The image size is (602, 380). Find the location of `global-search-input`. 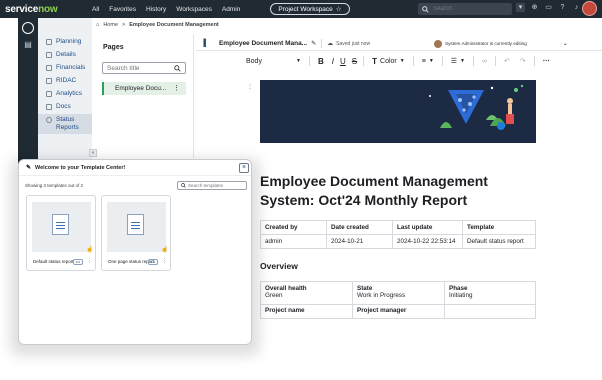

global-search-input is located at coordinates (468, 9).